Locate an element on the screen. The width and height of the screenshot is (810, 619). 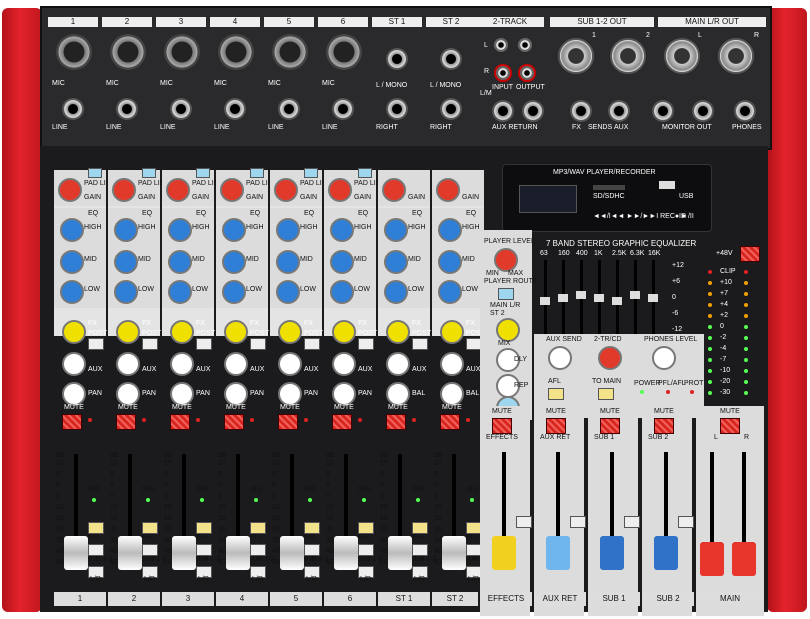
aux-ret-mute-button is located at coordinates (556, 426).